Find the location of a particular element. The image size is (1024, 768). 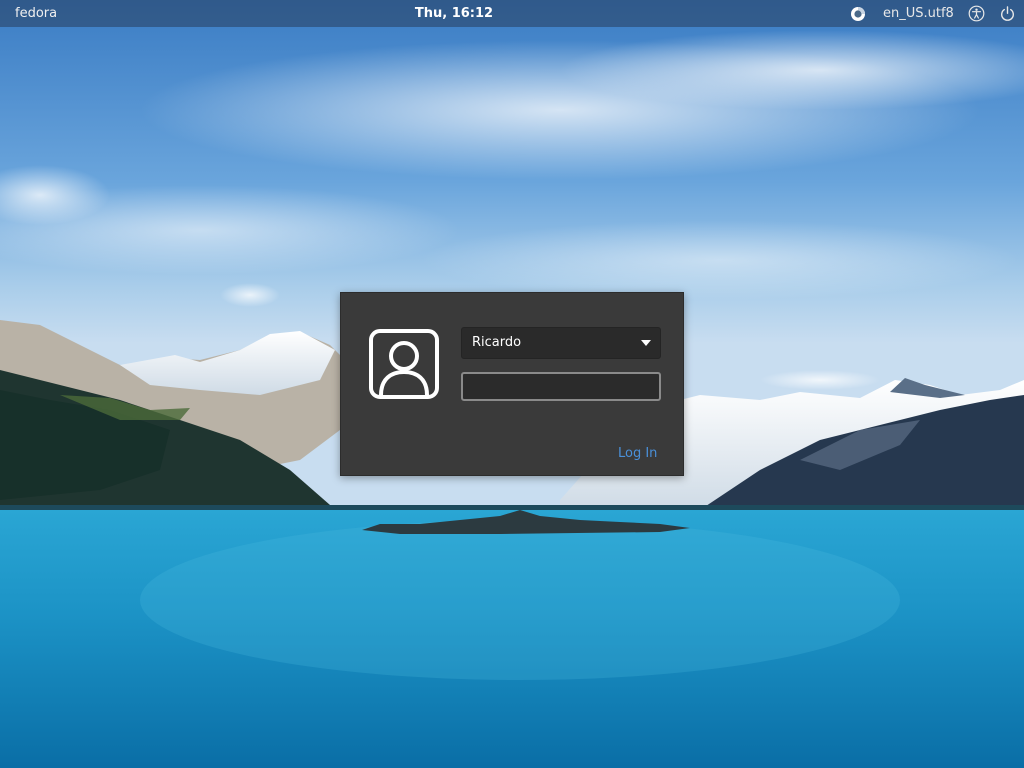

password-input is located at coordinates (561, 386).